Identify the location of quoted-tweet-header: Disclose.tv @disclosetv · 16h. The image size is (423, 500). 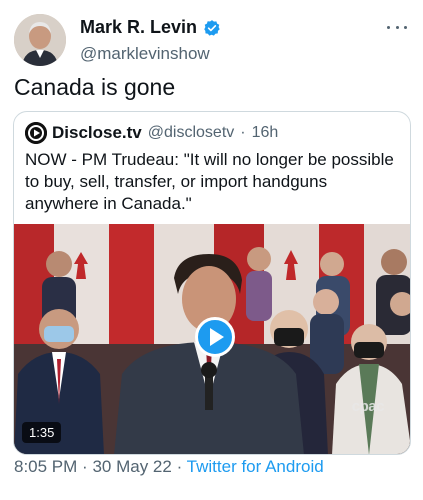
(151, 133).